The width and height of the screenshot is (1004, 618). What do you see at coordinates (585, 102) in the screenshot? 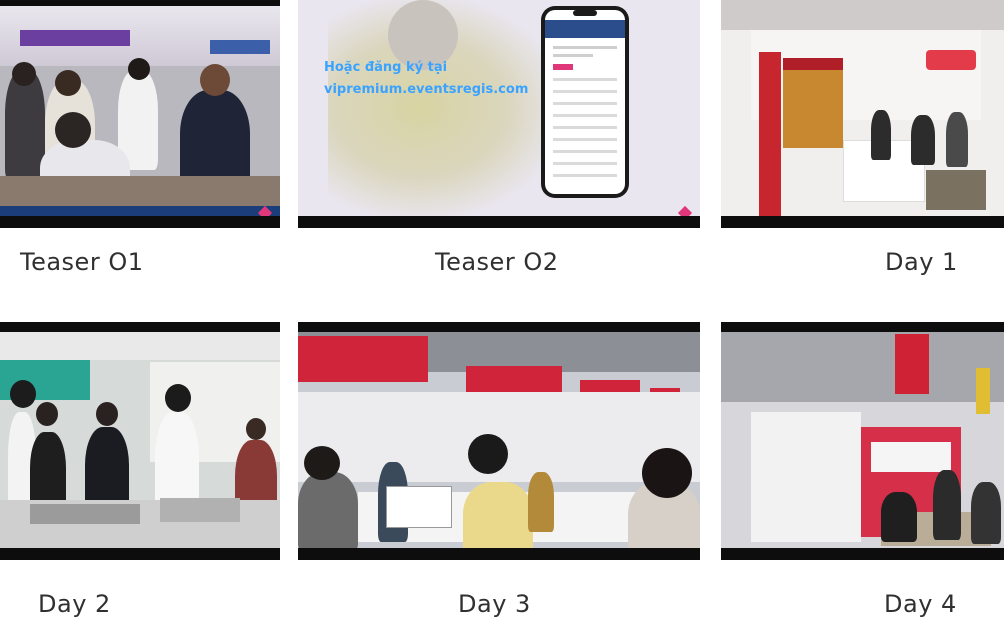
I see `phone-mockup` at bounding box center [585, 102].